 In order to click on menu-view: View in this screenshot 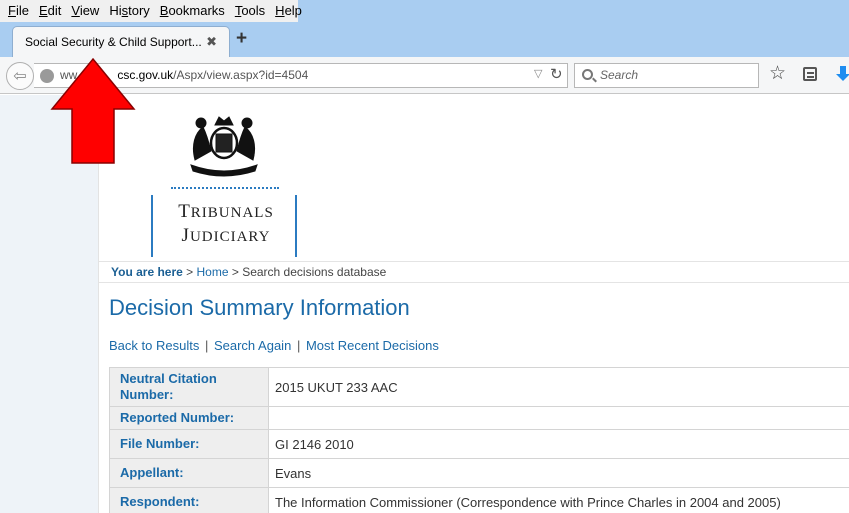, I will do `click(85, 11)`.